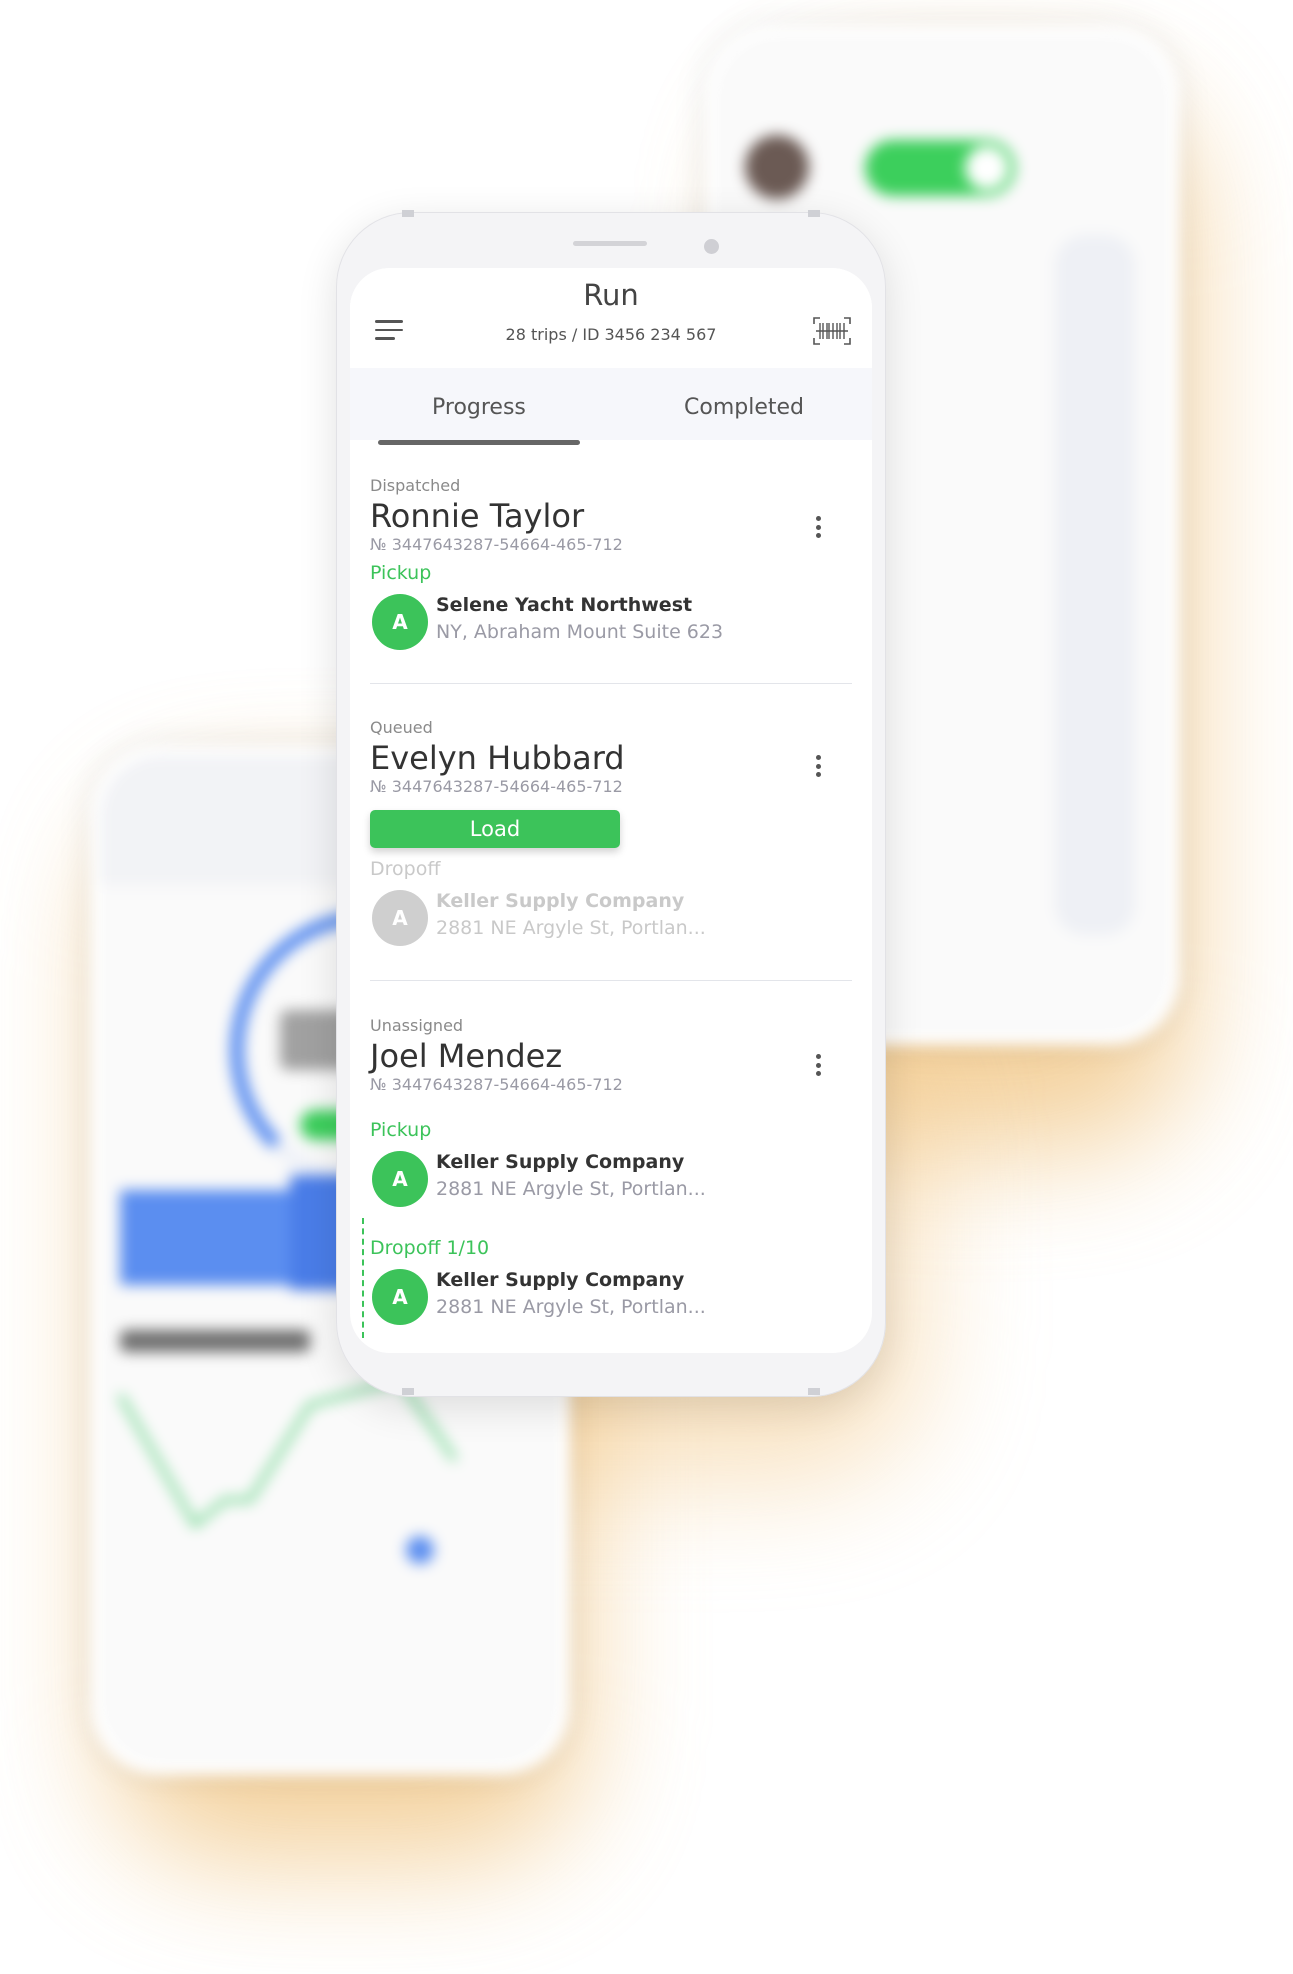 Image resolution: width=1293 pixels, height=1974 pixels. Describe the element at coordinates (405, 869) in the screenshot. I see `stop-label: Dropoff` at that location.